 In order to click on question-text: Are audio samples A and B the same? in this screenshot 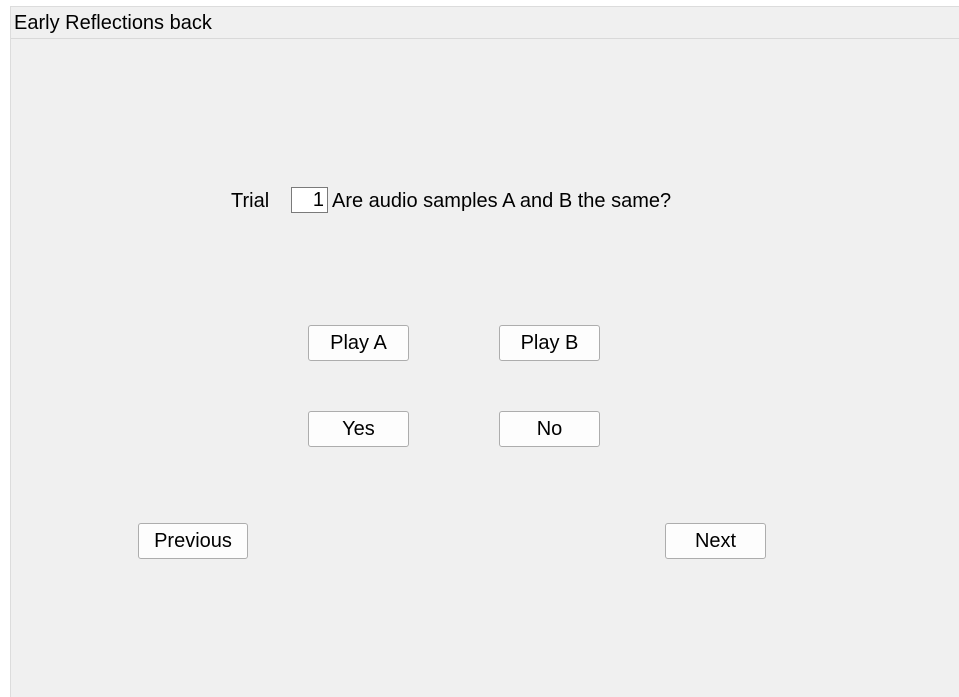, I will do `click(502, 201)`.